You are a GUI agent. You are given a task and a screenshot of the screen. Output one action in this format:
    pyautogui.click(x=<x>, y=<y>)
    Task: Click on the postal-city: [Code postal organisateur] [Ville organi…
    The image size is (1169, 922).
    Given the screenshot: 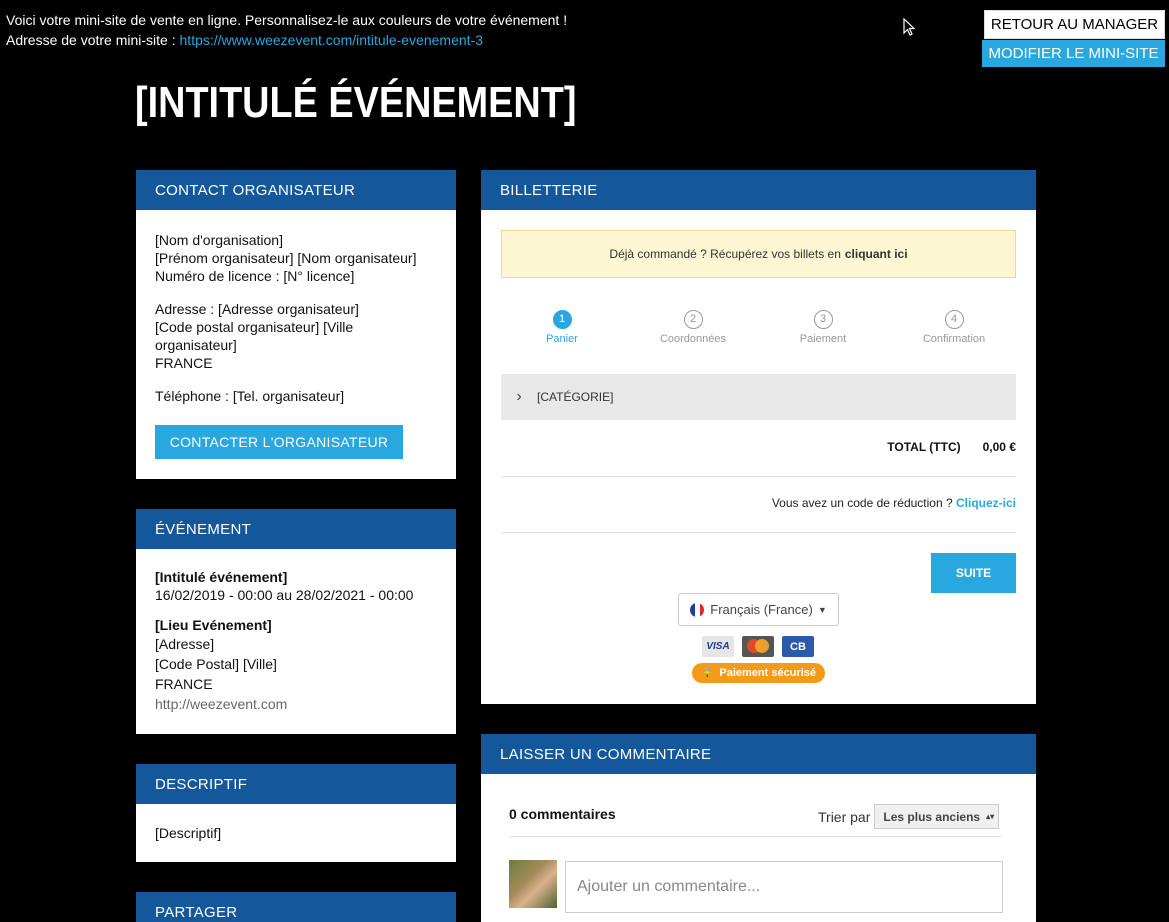 What is the action you would take?
    pyautogui.click(x=254, y=336)
    